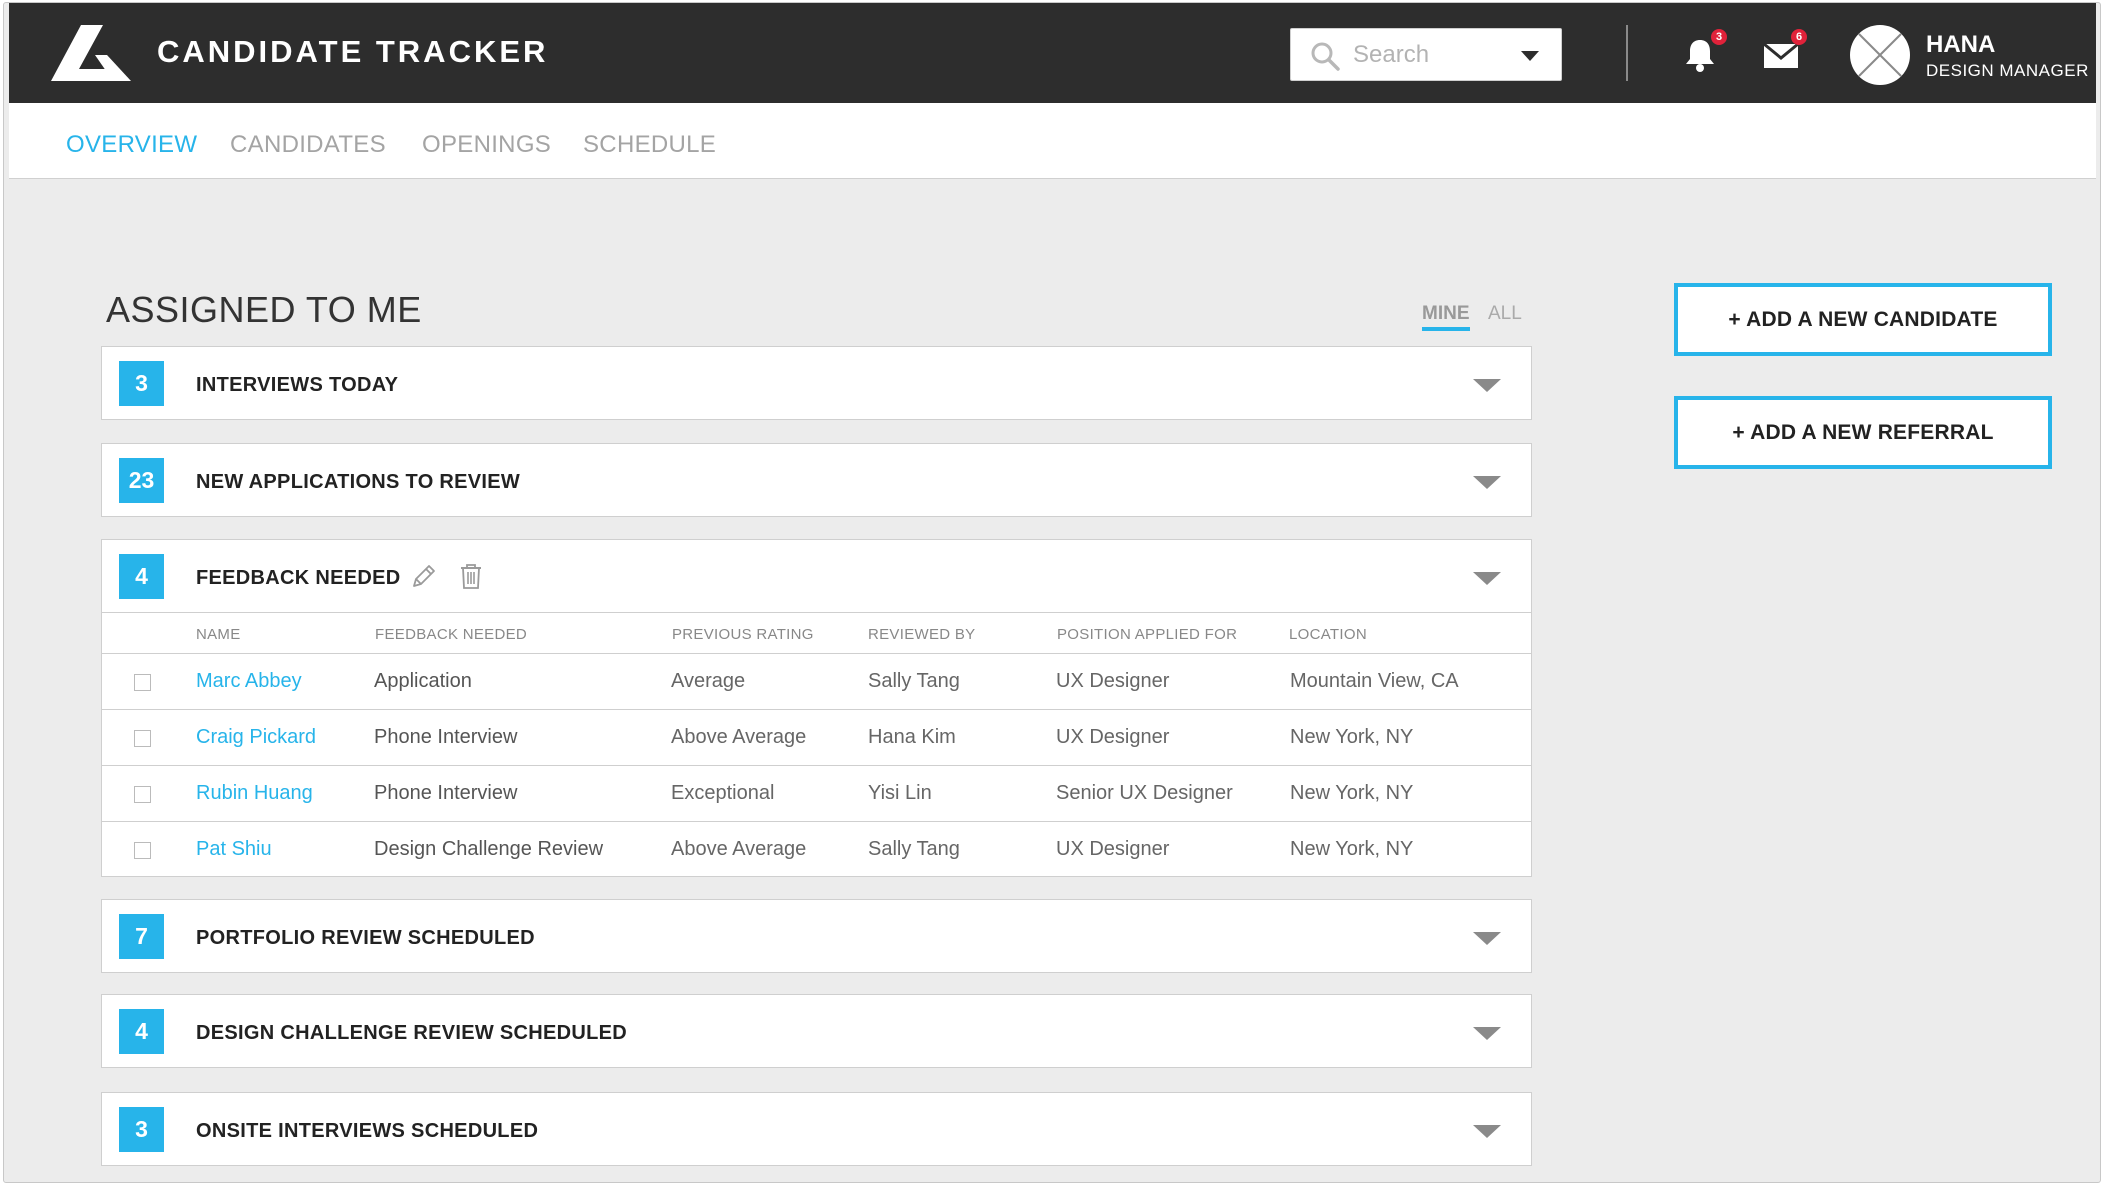  I want to click on panel-title: INTERVIEWS TODAY, so click(297, 385).